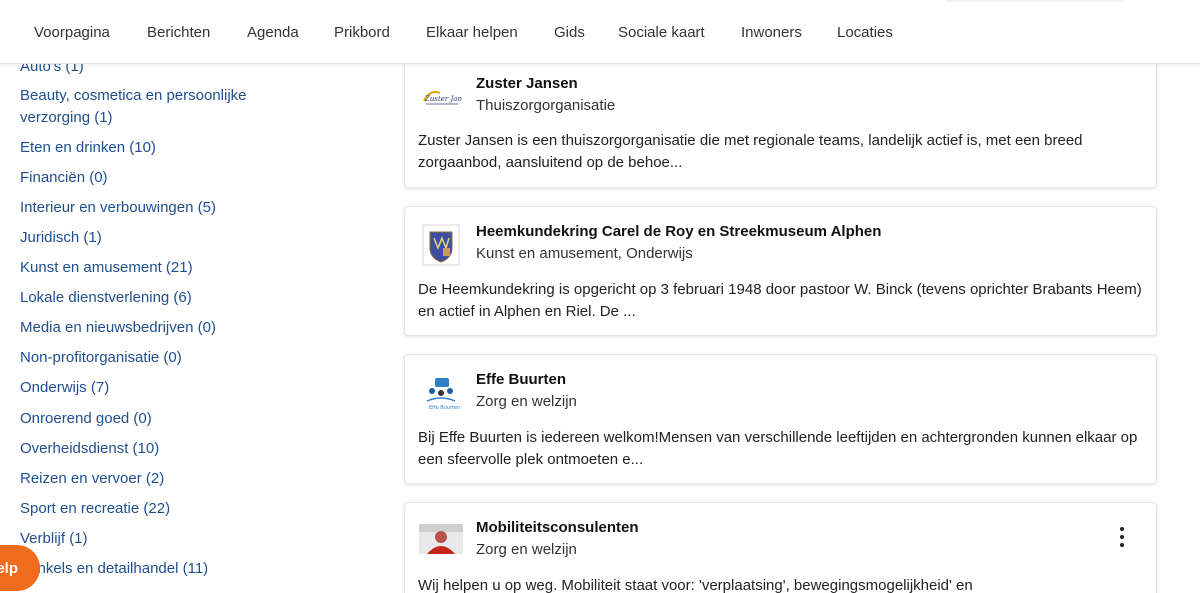 The width and height of the screenshot is (1200, 593). I want to click on svg-text: Zuster Jansen, so click(443, 99).